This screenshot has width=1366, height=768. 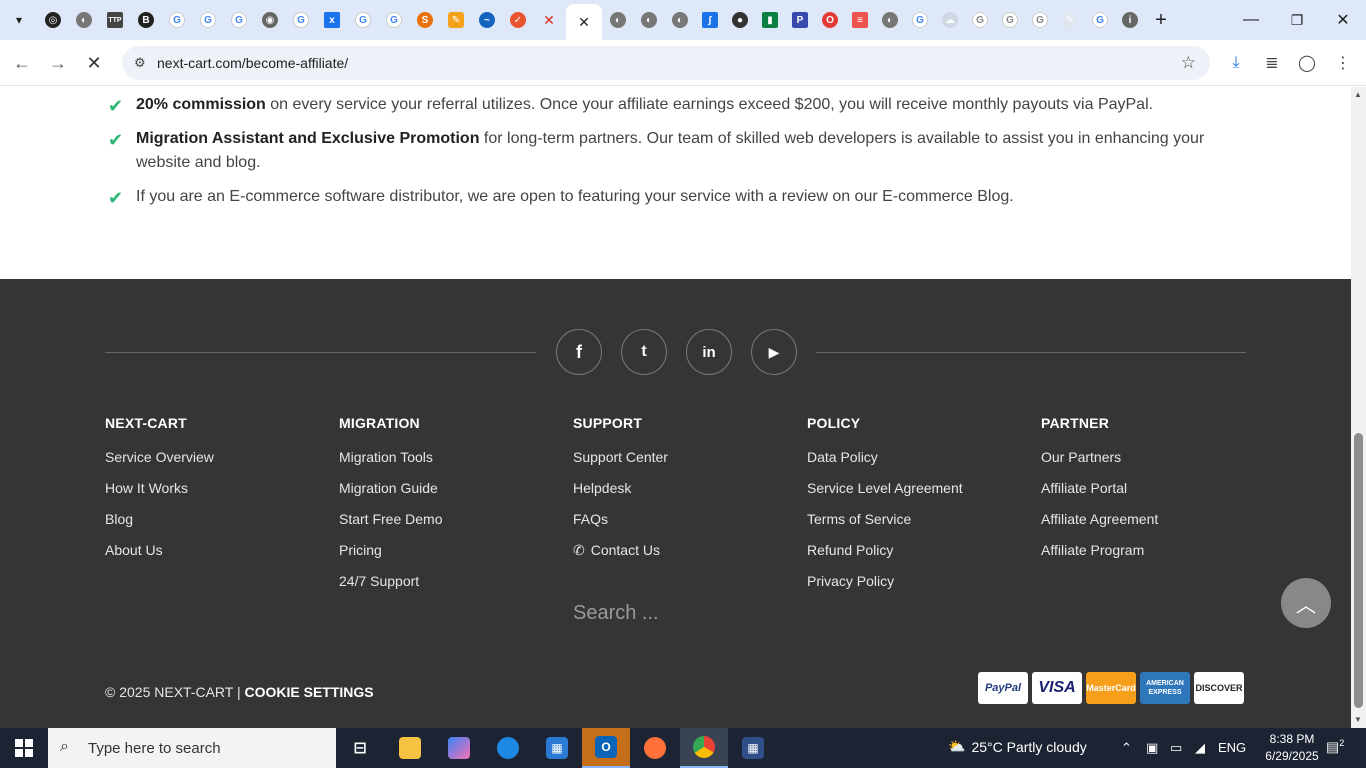 I want to click on tab-favicon: ≡, so click(x=860, y=20).